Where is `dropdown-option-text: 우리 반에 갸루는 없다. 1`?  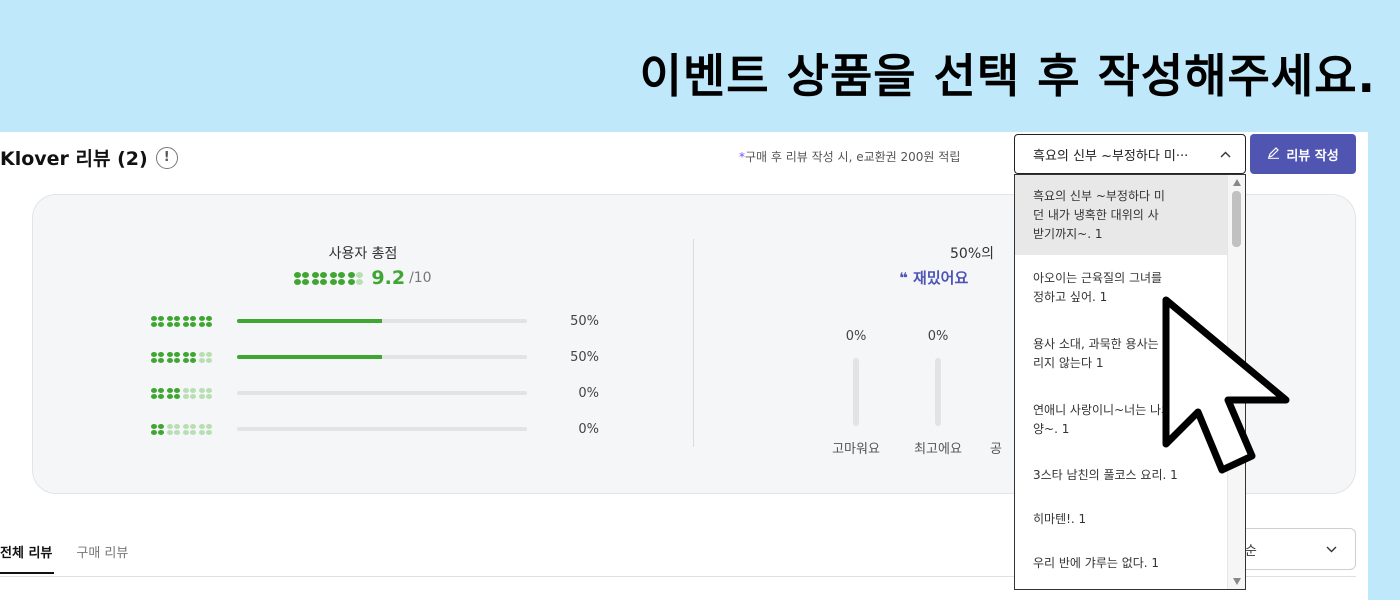 dropdown-option-text: 우리 반에 갸루는 없다. 1 is located at coordinates (1096, 563).